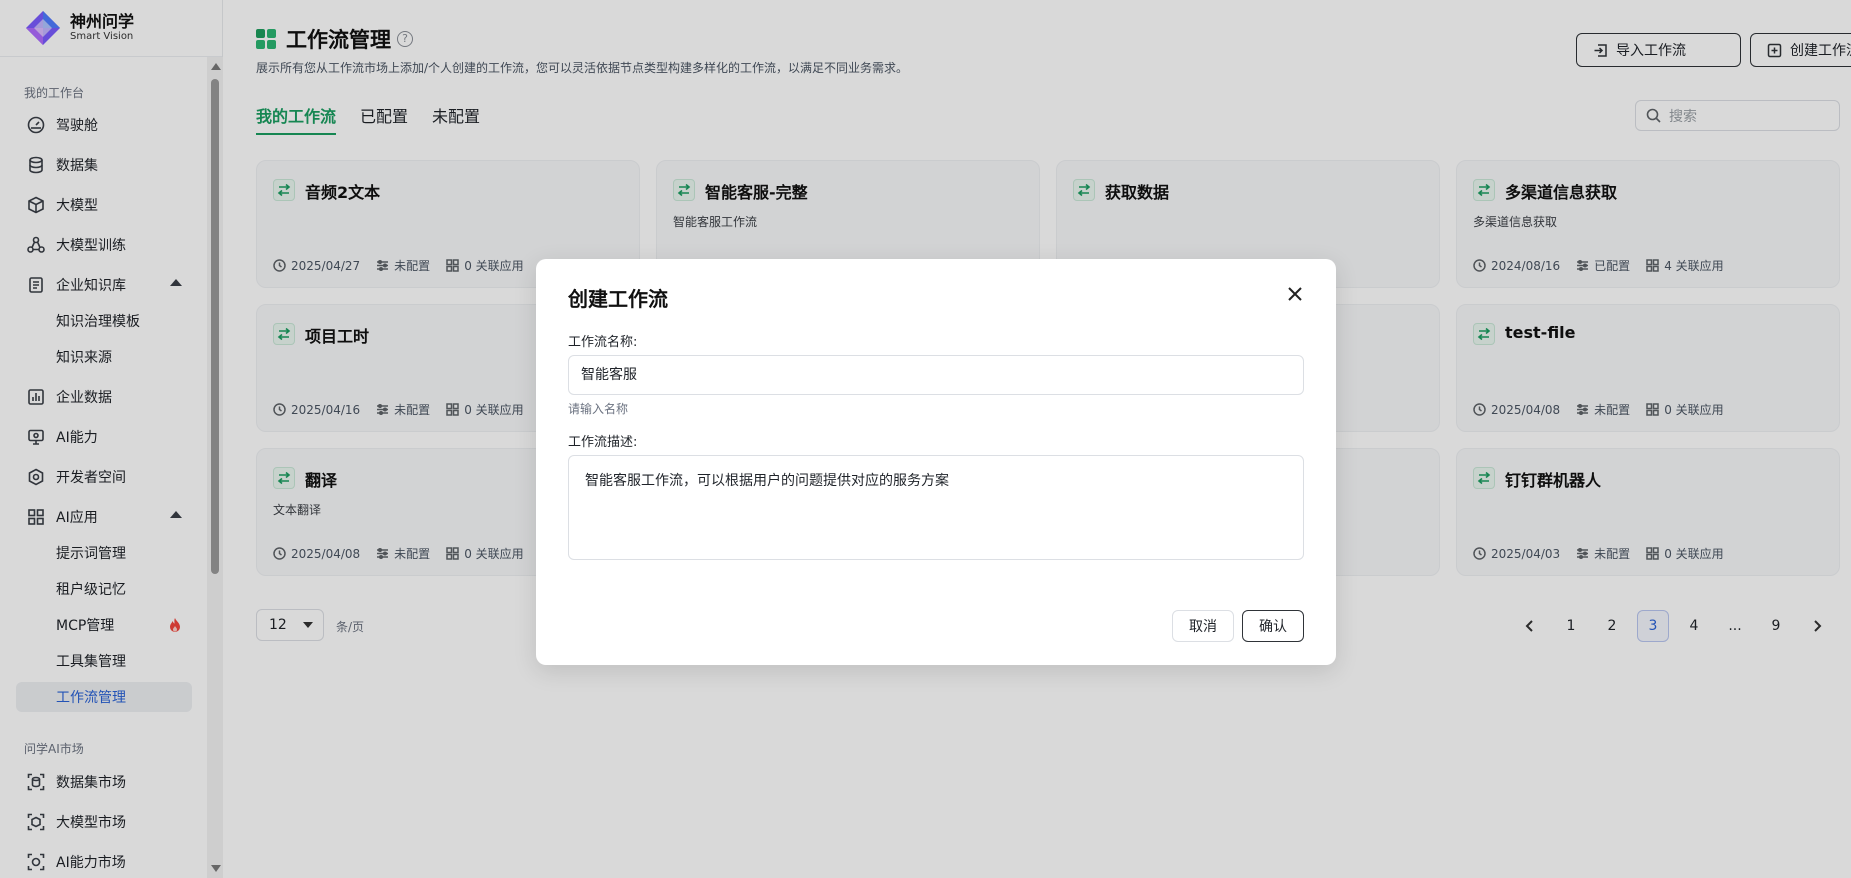  Describe the element at coordinates (1273, 626) in the screenshot. I see `confirm-button: 确认` at that location.